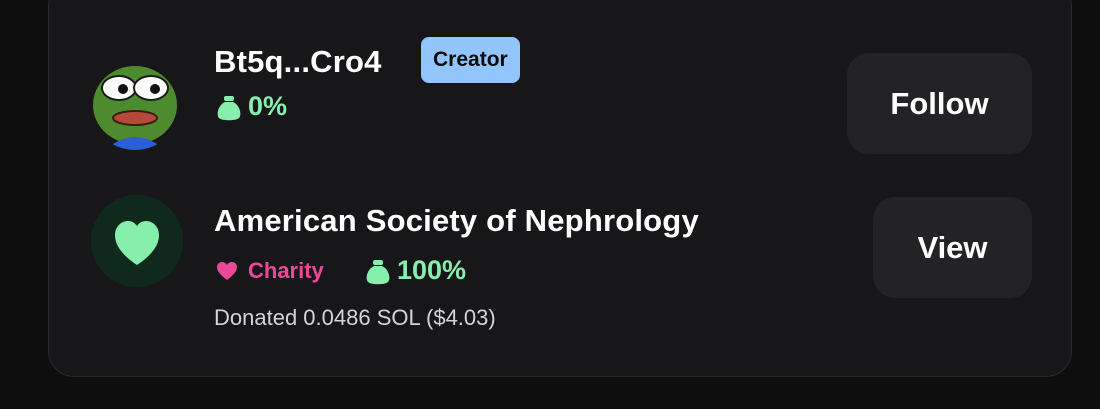 The image size is (1100, 409). Describe the element at coordinates (952, 247) in the screenshot. I see `view-button: View` at that location.